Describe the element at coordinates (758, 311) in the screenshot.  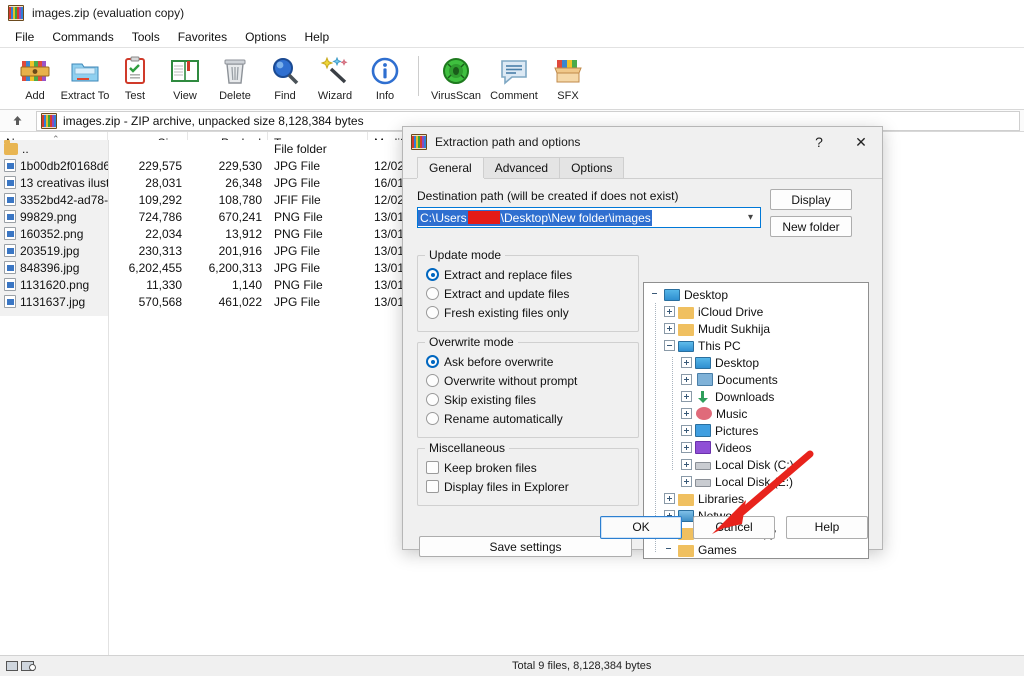
I see `tree-item-icloud-drive: iCloud Drive` at that location.